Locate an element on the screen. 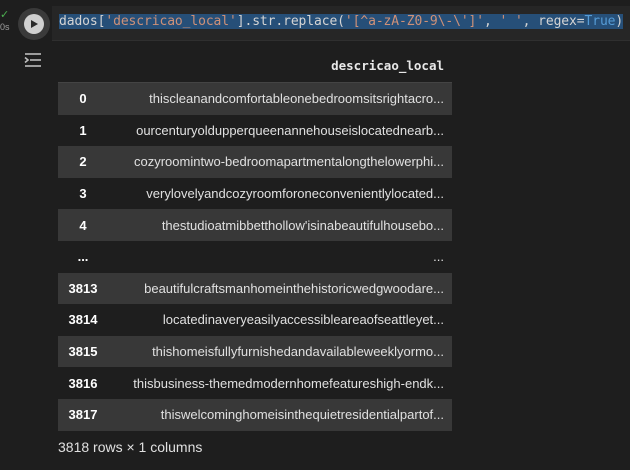 This screenshot has height=470, width=630. code-token-dados: dados[ is located at coordinates (82, 21).